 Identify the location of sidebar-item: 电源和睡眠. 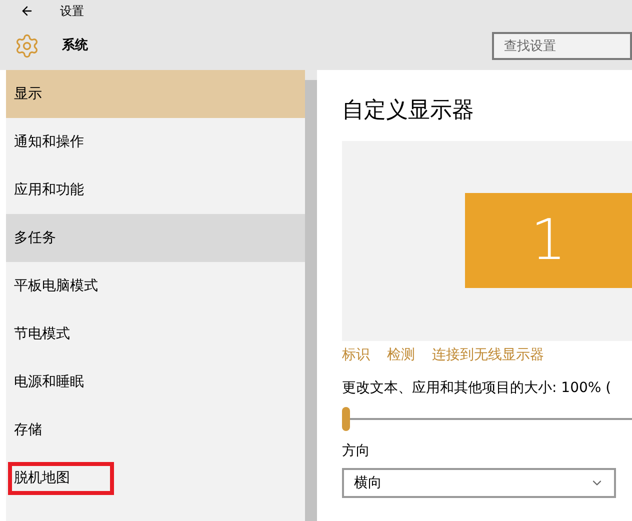
(156, 382).